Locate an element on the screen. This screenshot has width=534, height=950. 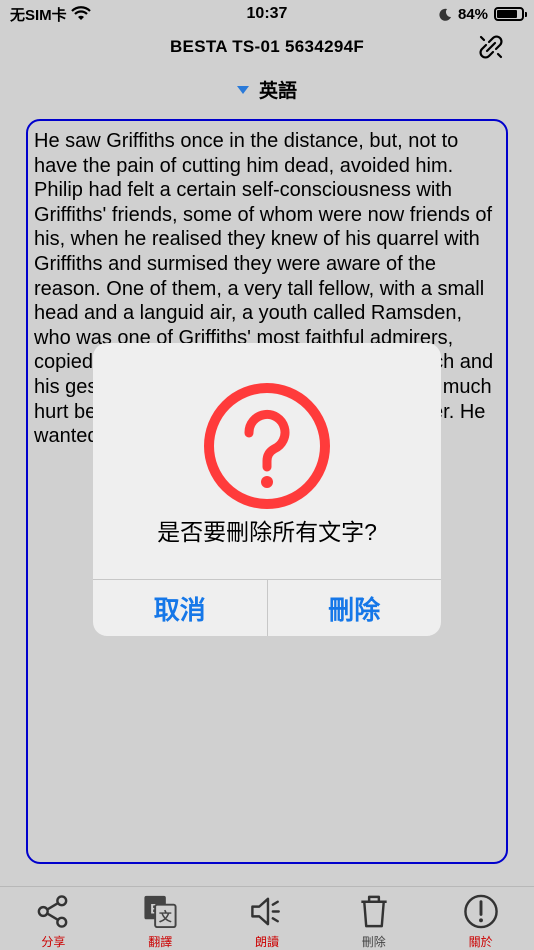
nav-bar: BESTA TS-01 5634294F is located at coordinates (267, 47).